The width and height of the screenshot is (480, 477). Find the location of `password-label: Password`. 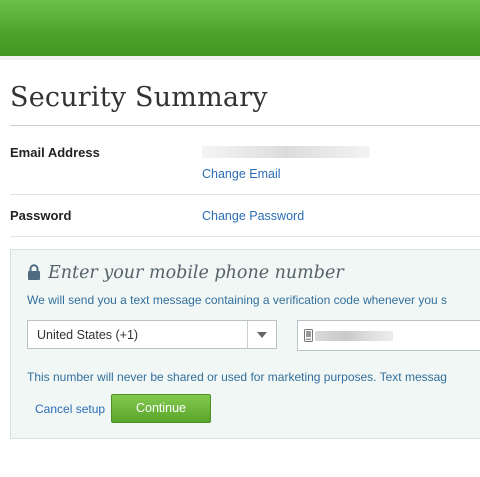

password-label: Password is located at coordinates (41, 215).